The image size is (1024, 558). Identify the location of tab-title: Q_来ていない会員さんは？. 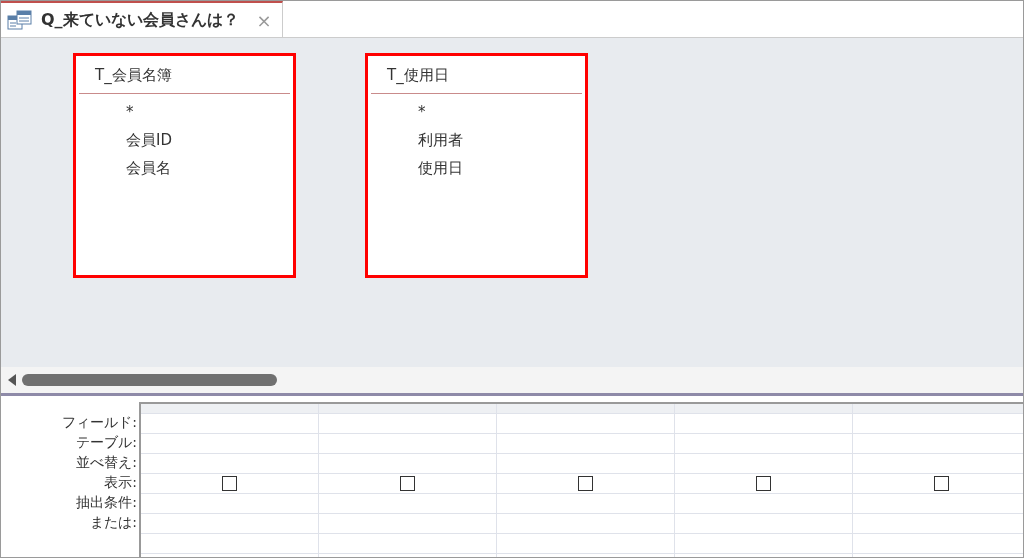
(140, 20).